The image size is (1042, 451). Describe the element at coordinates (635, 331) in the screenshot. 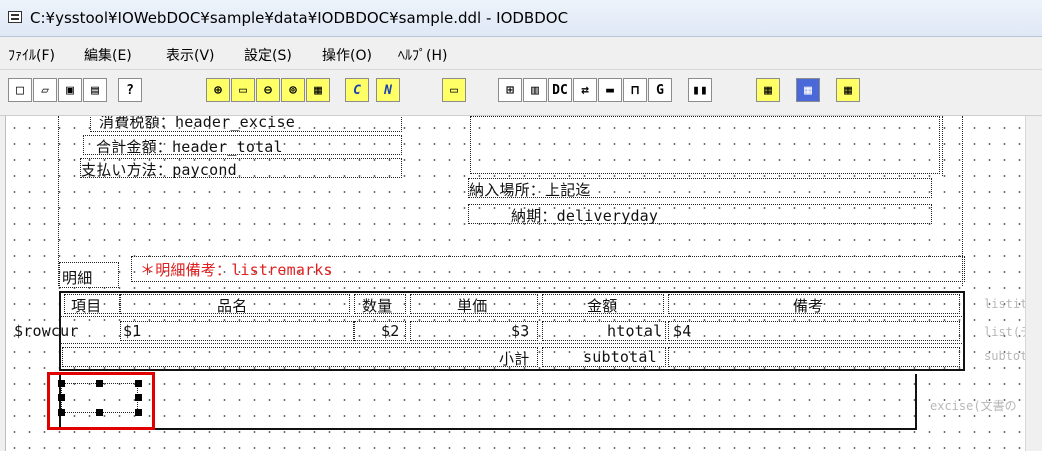

I see `htotal-text: htotal` at that location.